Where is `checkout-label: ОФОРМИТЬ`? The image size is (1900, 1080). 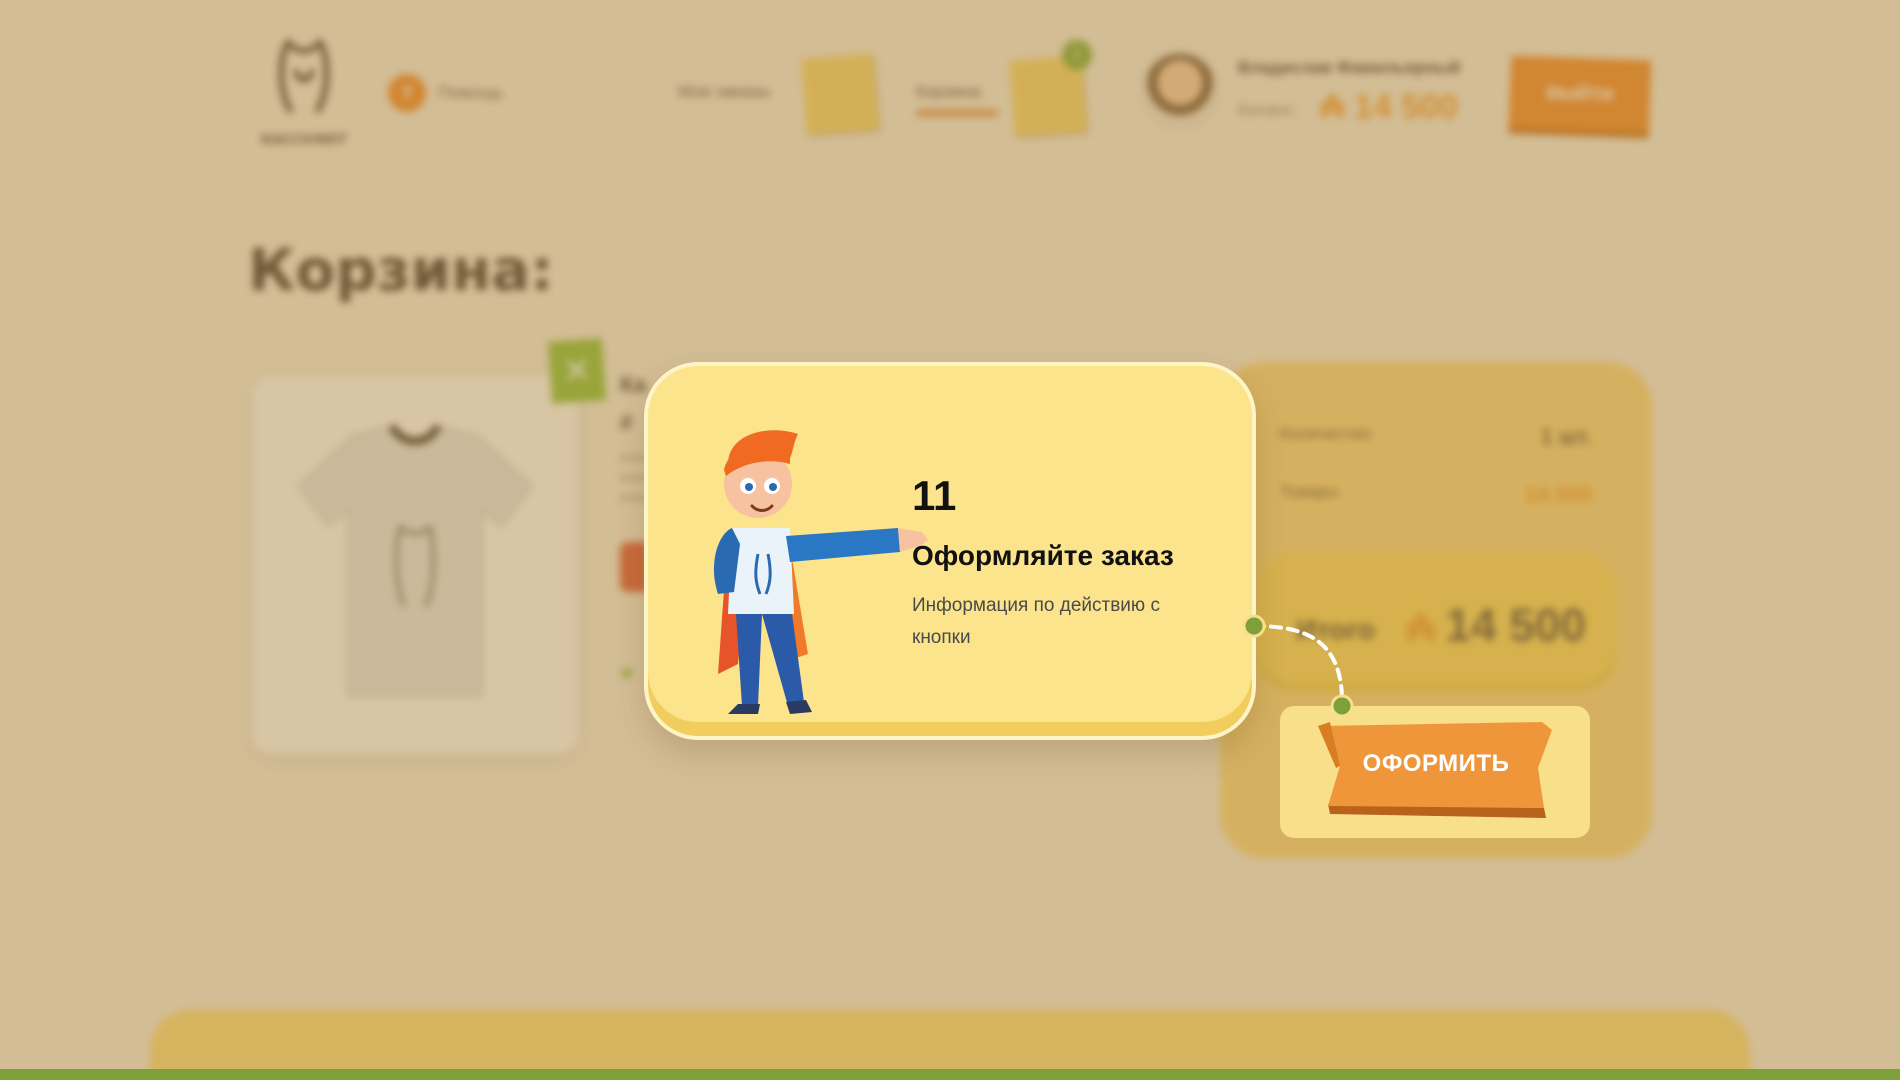 checkout-label: ОФОРМИТЬ is located at coordinates (1436, 763).